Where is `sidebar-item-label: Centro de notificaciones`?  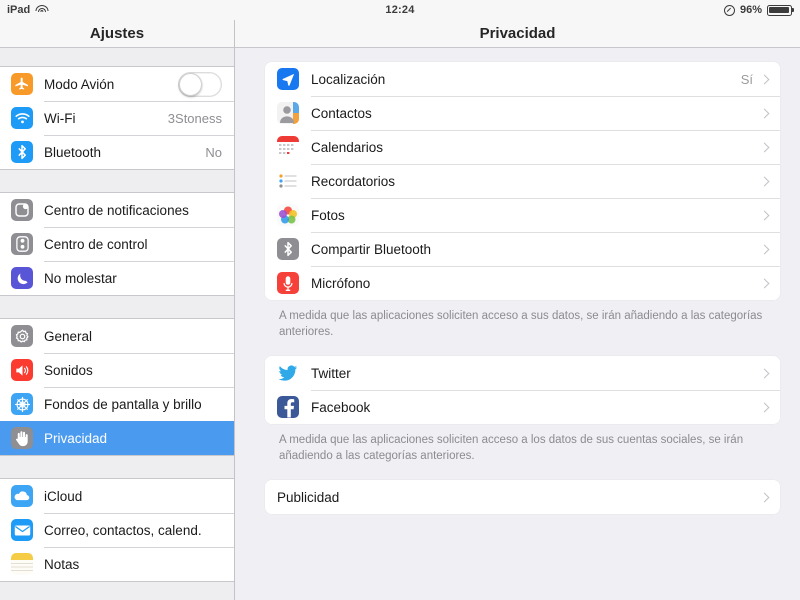 sidebar-item-label: Centro de notificaciones is located at coordinates (116, 210).